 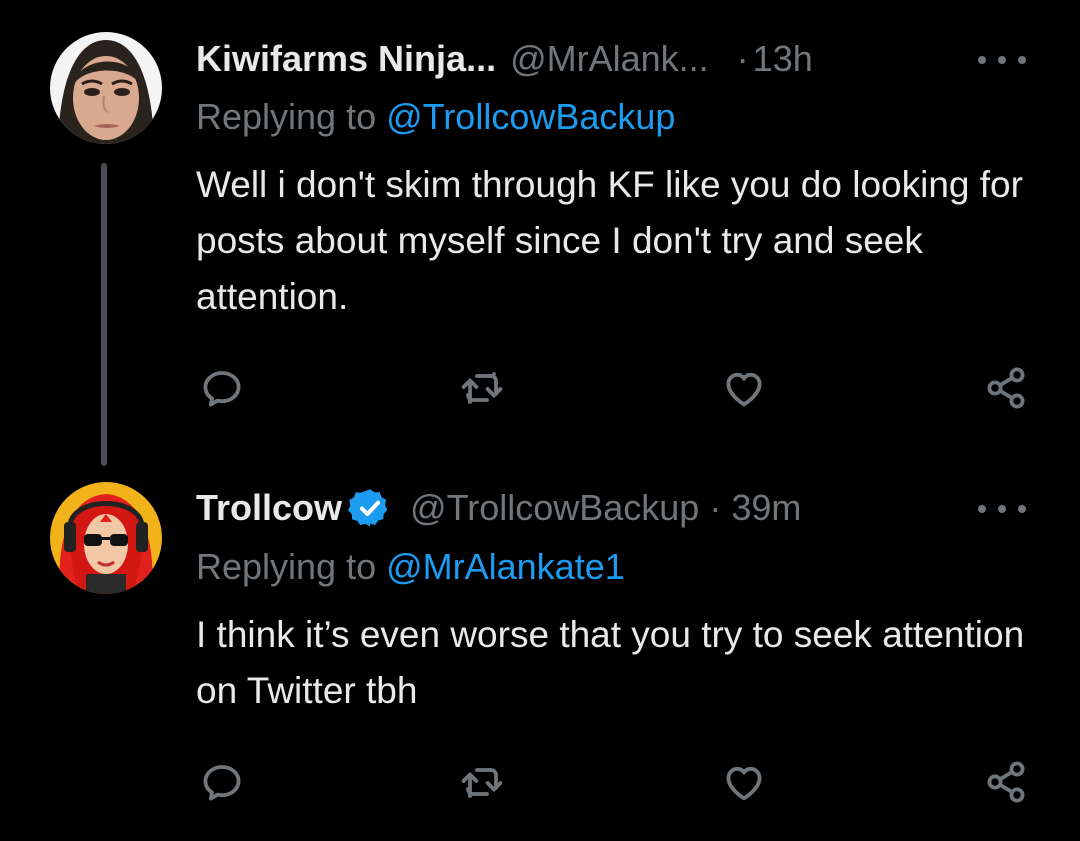 I want to click on replying-to-line: Replying to @MrAlankate1, so click(x=410, y=567).